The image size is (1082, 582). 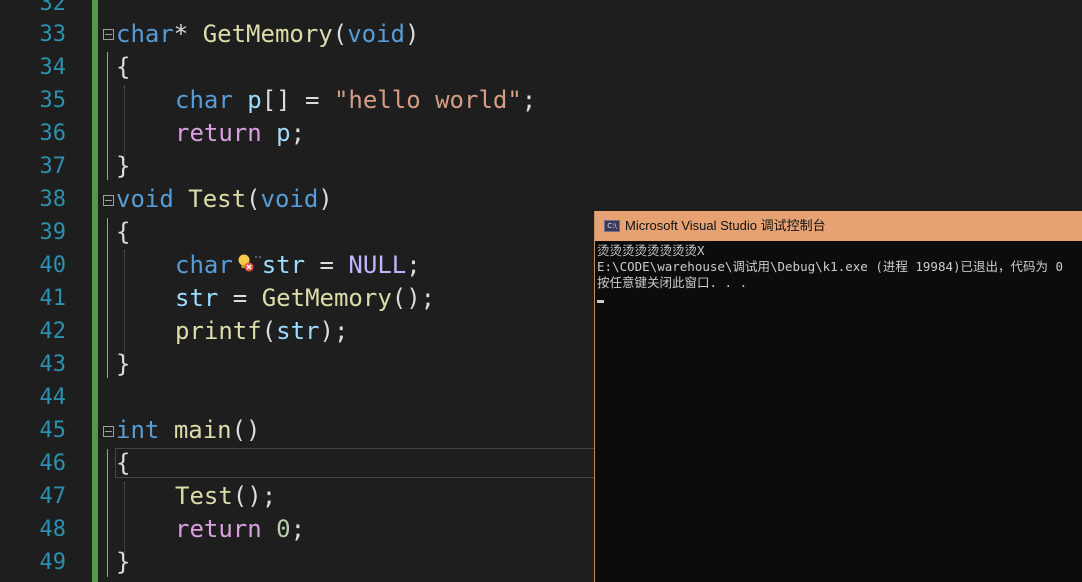 I want to click on token: [] =, so click(x=297, y=100).